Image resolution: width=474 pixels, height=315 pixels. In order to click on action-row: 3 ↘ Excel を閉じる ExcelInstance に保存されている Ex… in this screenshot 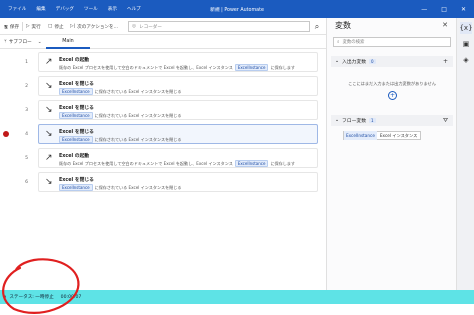, I will do `click(163, 110)`.